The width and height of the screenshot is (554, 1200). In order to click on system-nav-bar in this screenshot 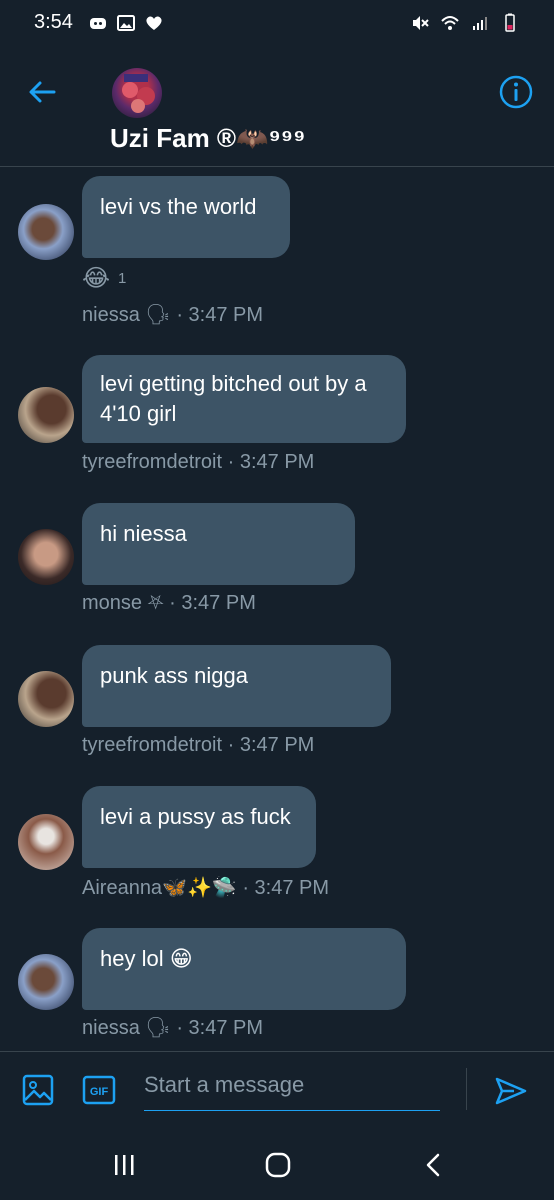, I will do `click(277, 1165)`.